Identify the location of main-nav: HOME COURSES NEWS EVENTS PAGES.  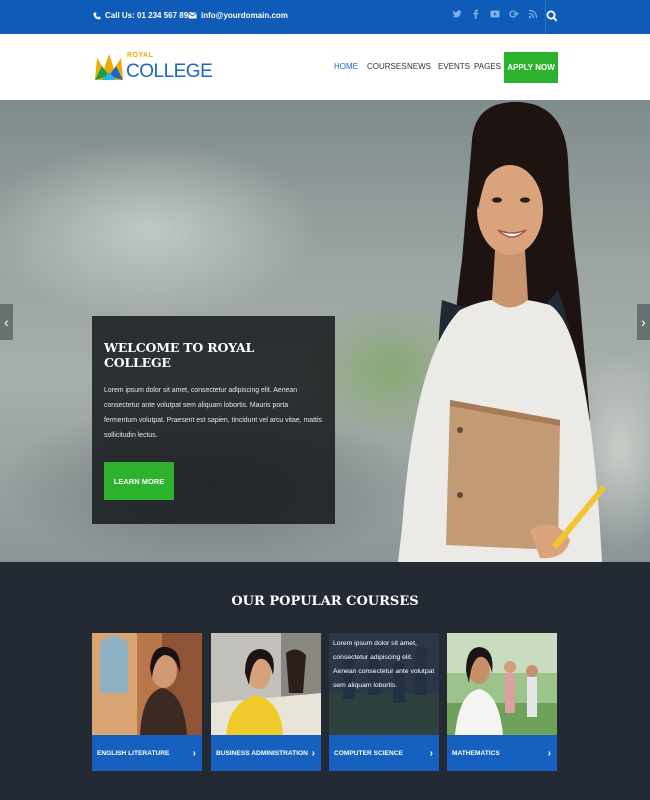
(419, 66).